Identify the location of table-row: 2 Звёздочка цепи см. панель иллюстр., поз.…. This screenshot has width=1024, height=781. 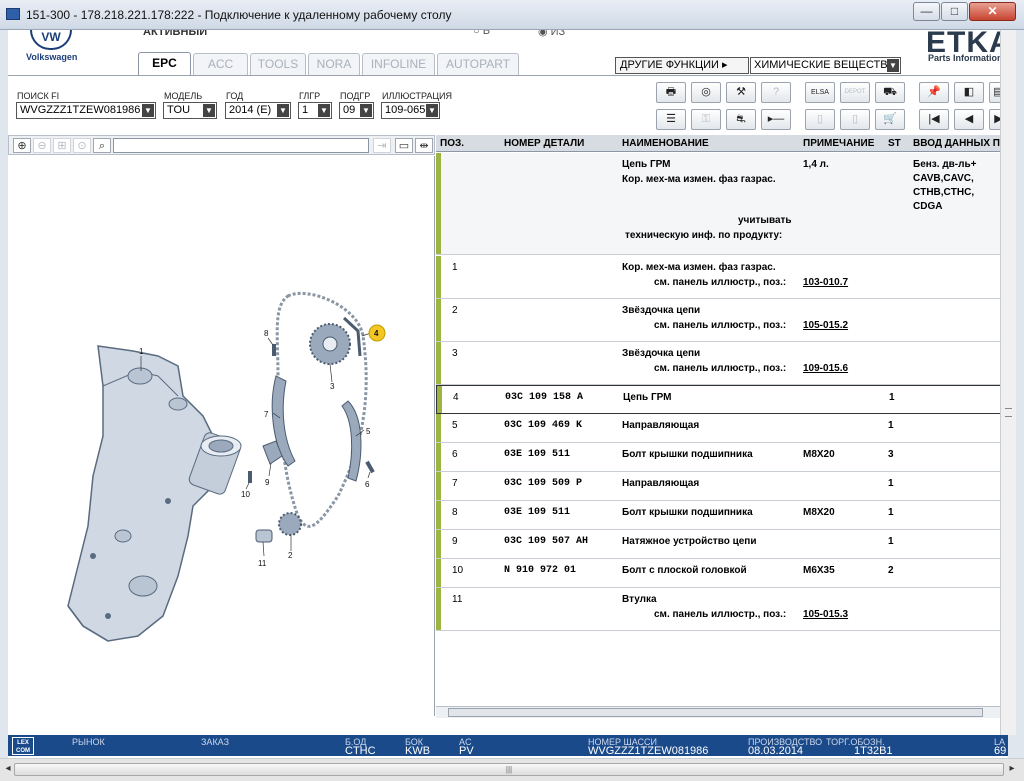
(722, 320).